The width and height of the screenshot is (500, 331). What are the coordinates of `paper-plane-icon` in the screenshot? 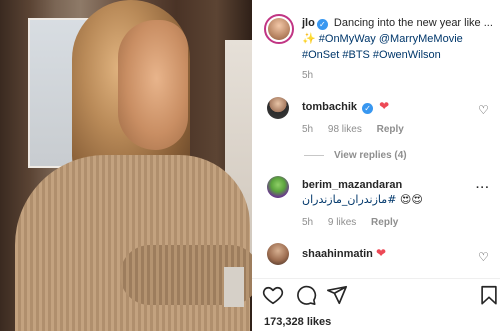 It's located at (337, 295).